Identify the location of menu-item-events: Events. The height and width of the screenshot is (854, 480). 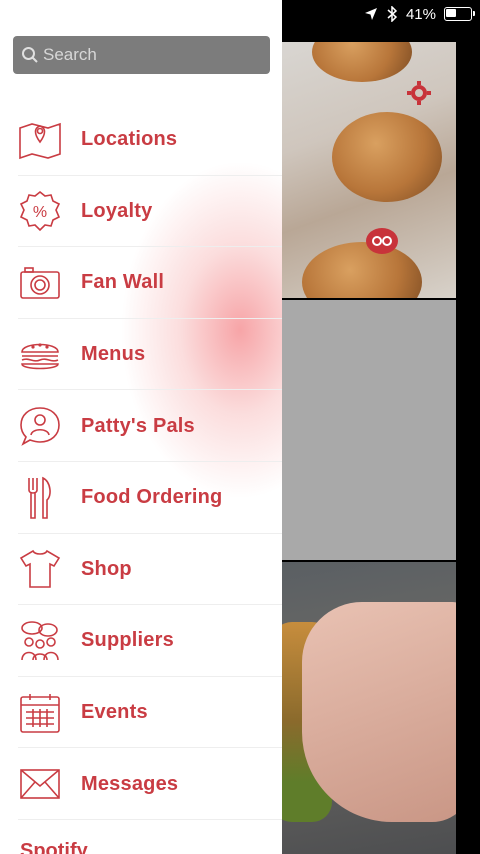
(141, 713).